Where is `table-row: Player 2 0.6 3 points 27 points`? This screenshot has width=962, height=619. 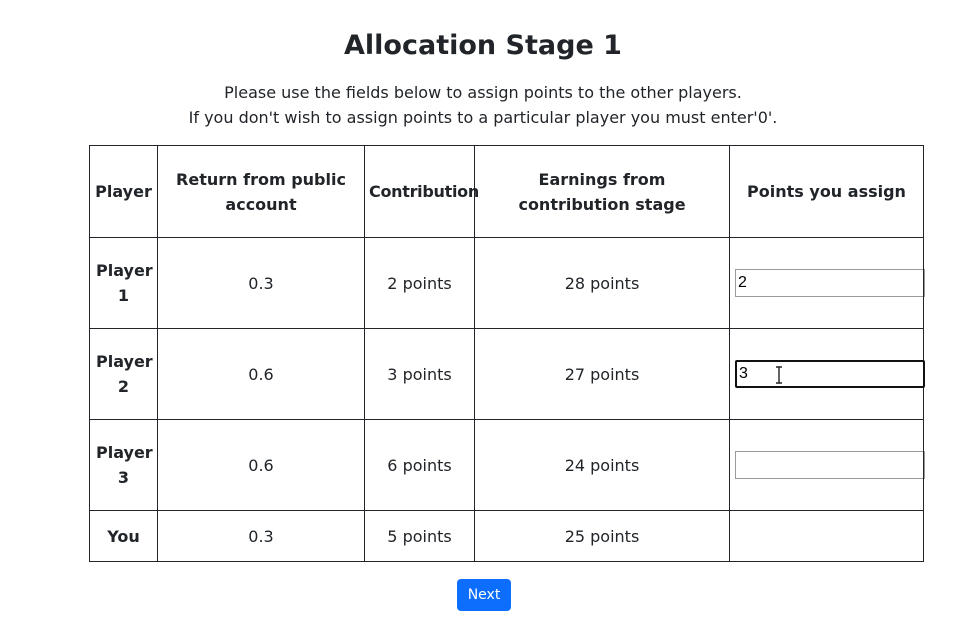 table-row: Player 2 0.6 3 points 27 points is located at coordinates (507, 374).